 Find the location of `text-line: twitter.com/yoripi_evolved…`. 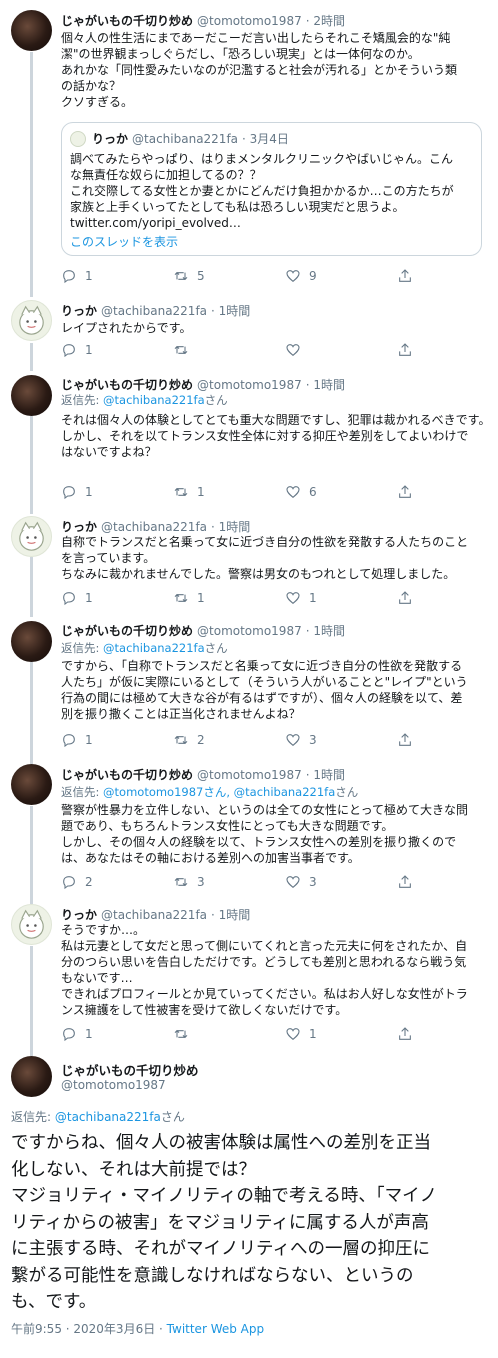

text-line: twitter.com/yoripi_evolved… is located at coordinates (155, 223).